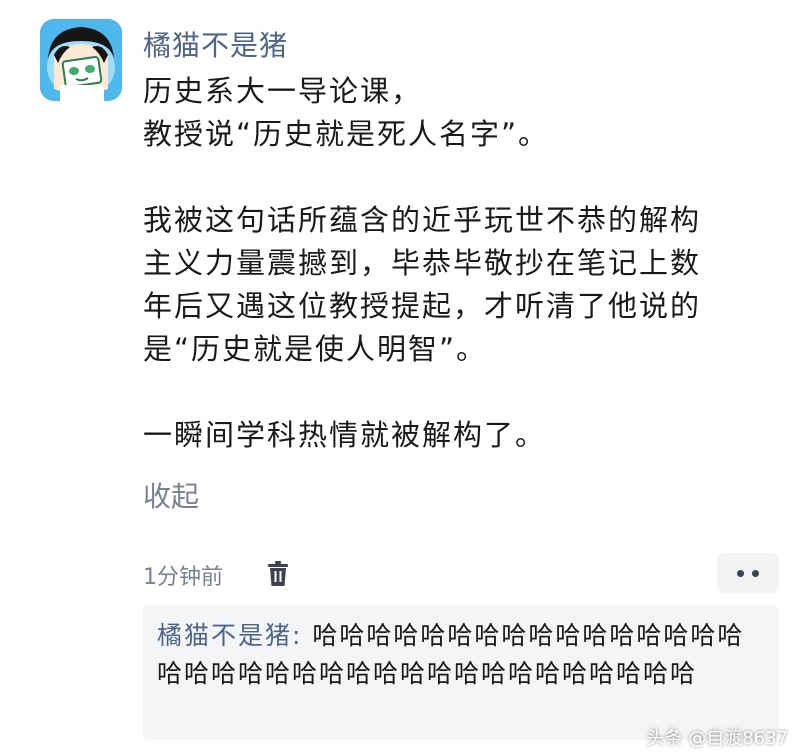 Image resolution: width=800 pixels, height=756 pixels. Describe the element at coordinates (346, 134) in the screenshot. I see `comment-line: 教授说“历史就是死人名字”。` at that location.